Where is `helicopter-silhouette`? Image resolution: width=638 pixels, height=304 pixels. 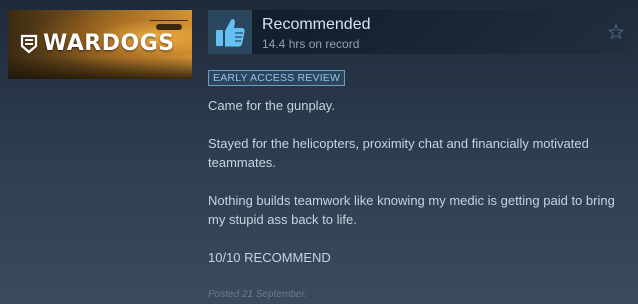 helicopter-silhouette is located at coordinates (169, 25).